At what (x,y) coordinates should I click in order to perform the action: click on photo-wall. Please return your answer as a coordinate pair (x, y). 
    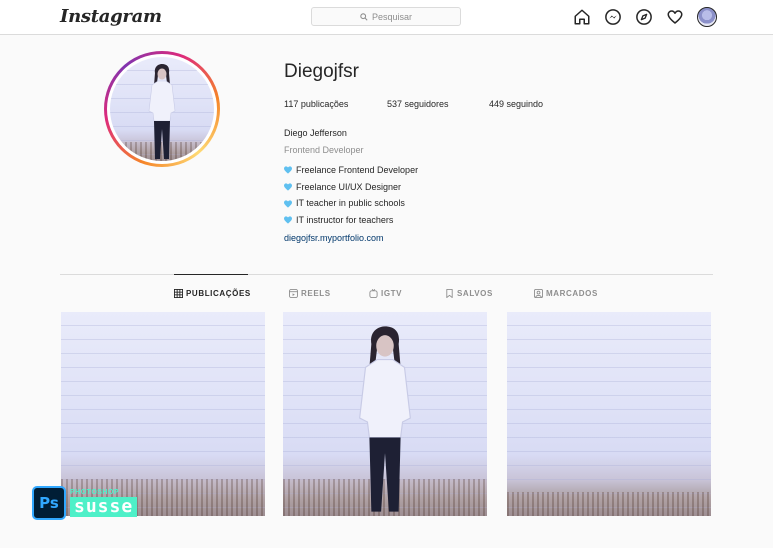
    Looking at the image, I should click on (609, 414).